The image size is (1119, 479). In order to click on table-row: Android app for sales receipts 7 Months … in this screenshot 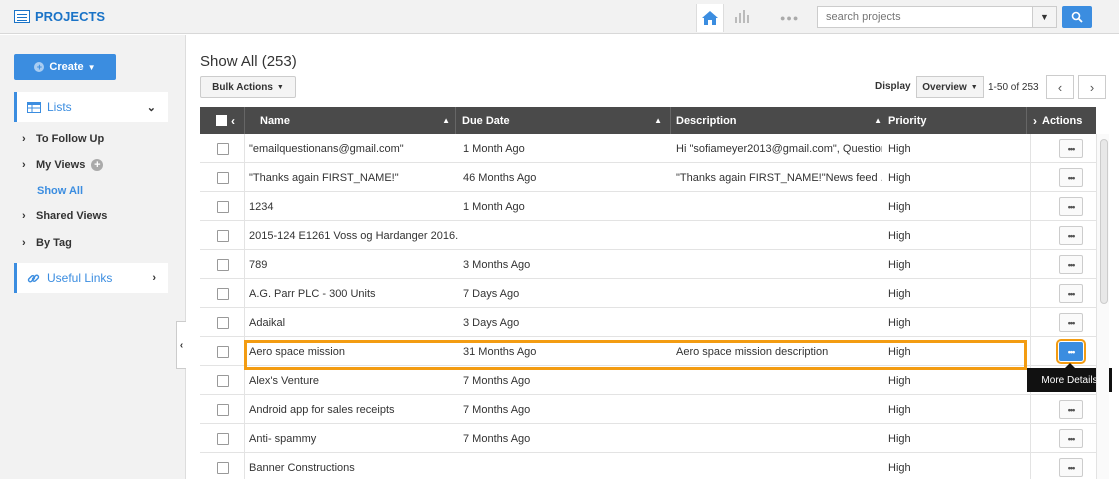, I will do `click(648, 409)`.